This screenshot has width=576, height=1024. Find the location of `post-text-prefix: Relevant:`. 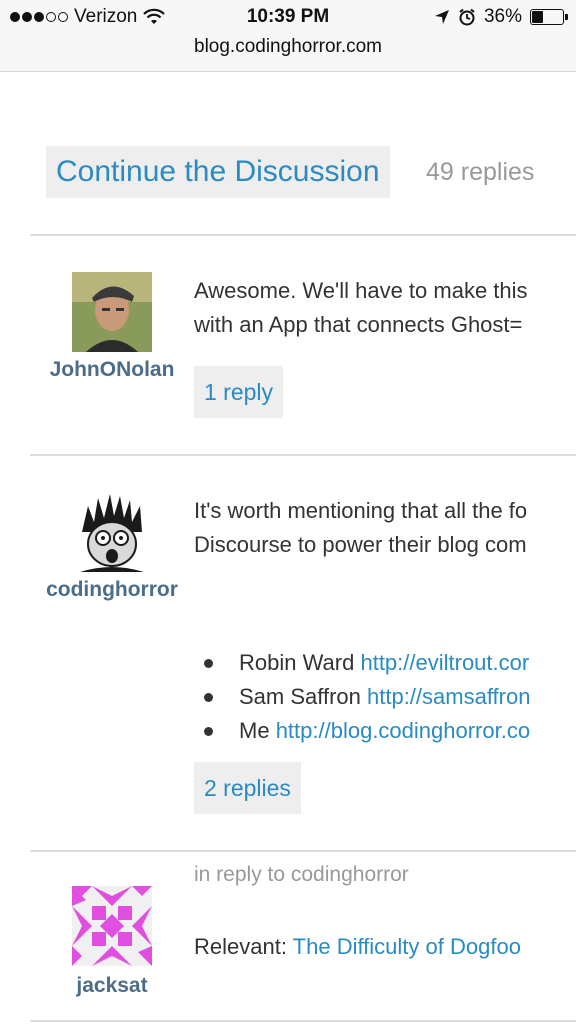

post-text-prefix: Relevant: is located at coordinates (240, 946).